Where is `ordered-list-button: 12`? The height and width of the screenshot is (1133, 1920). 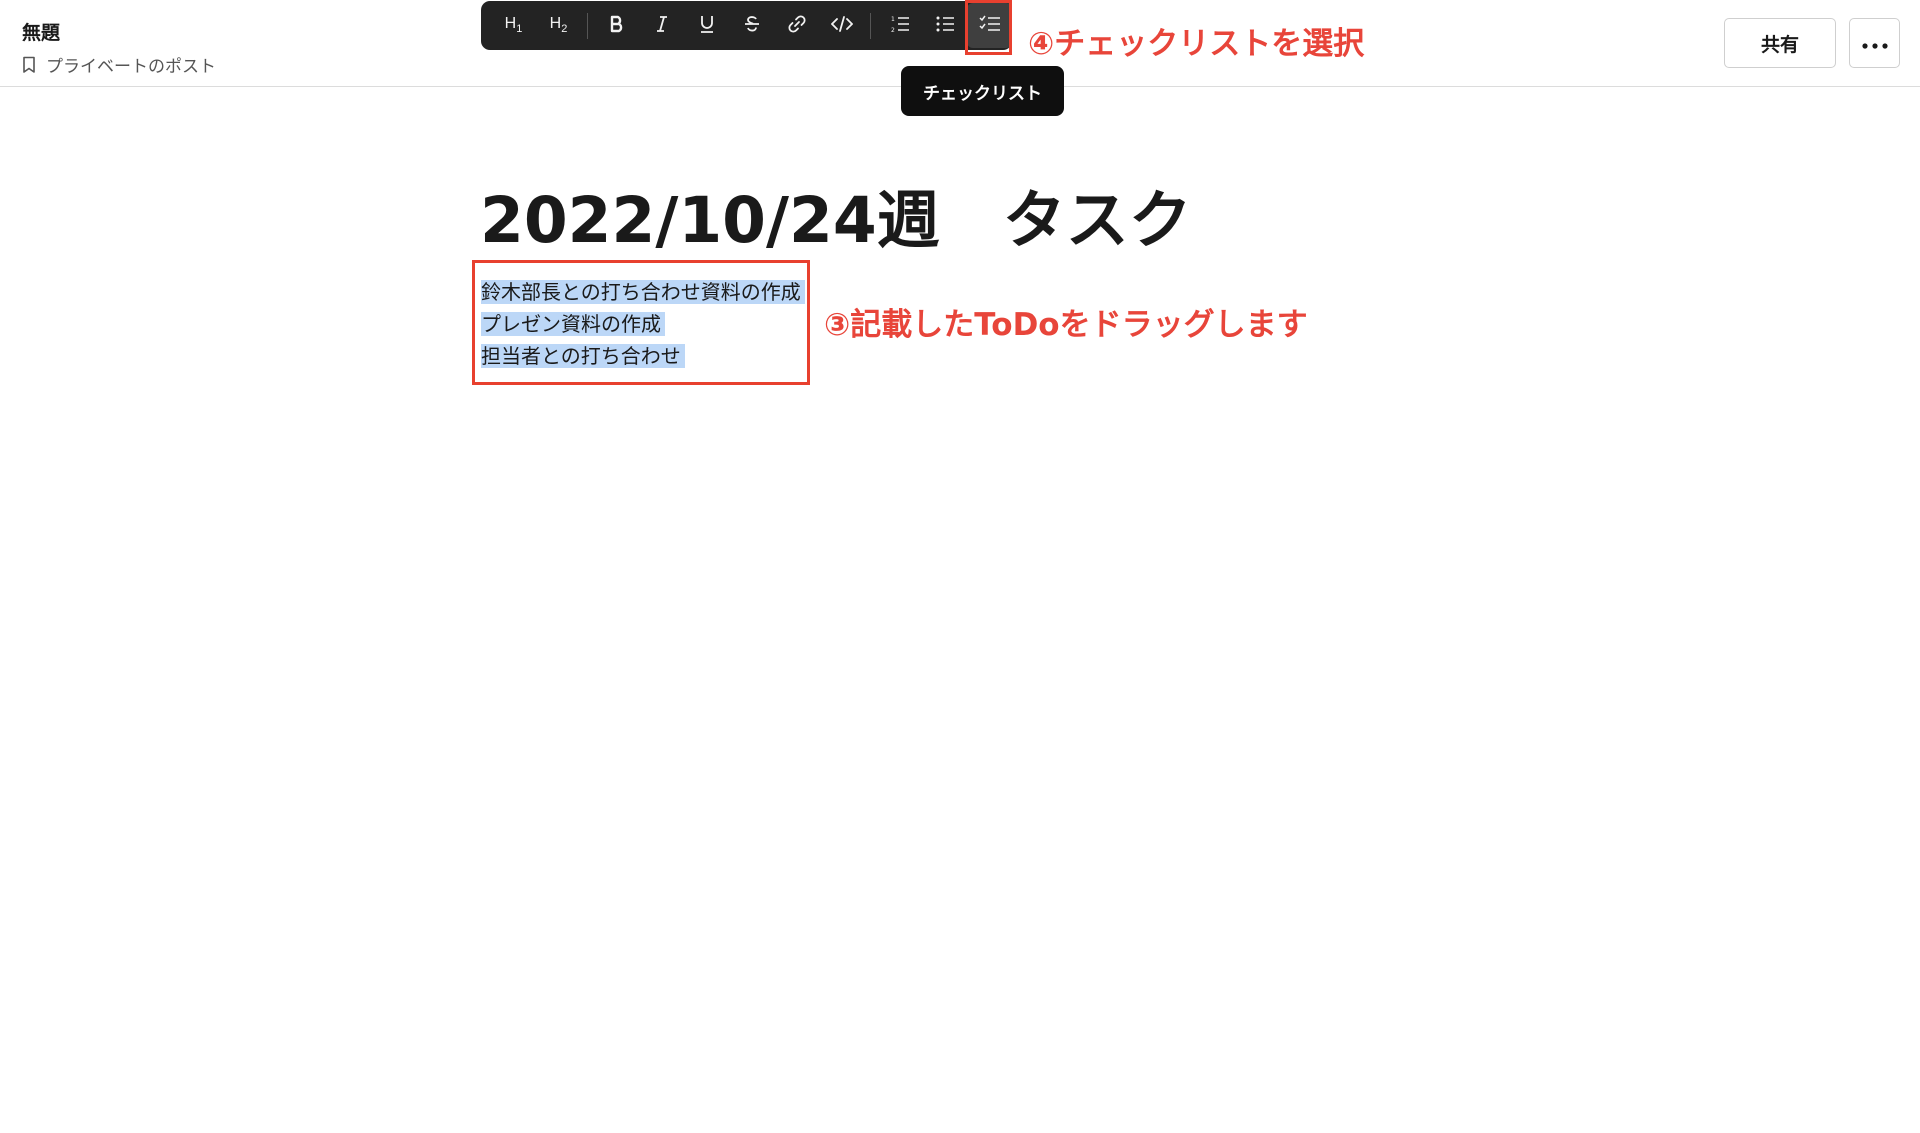
ordered-list-button: 12 is located at coordinates (899, 25).